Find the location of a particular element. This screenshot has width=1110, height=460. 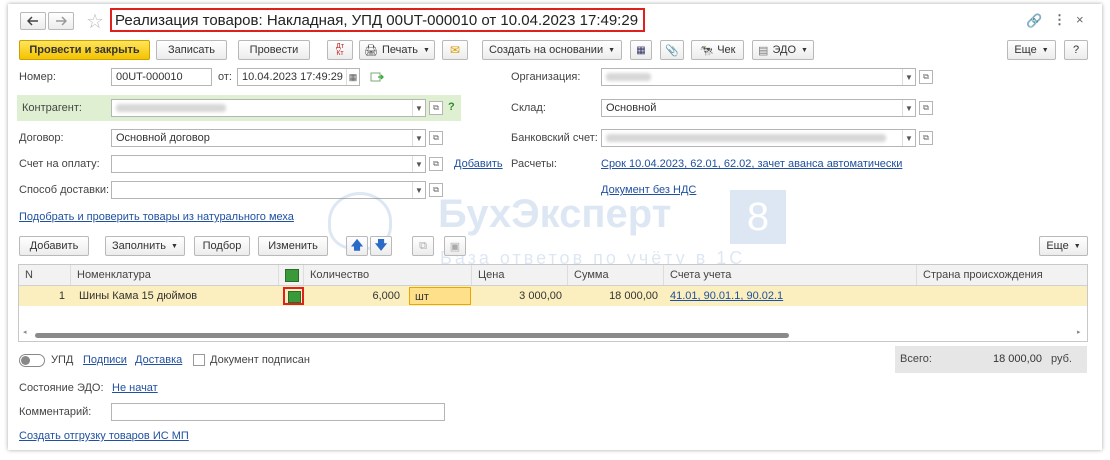

ship-goods-link: Создать отгрузку товаров ИС МП is located at coordinates (104, 436).